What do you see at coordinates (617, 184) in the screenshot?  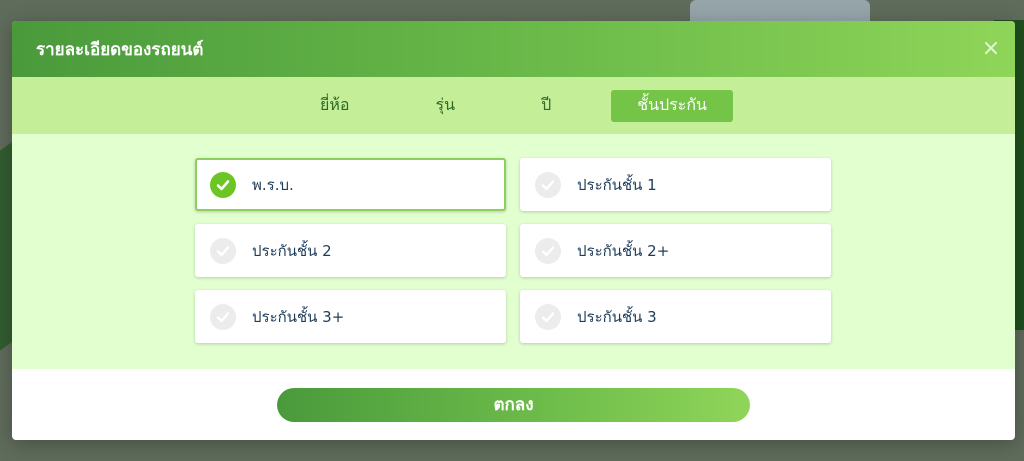 I see `option-label: ประกันชั้น 1` at bounding box center [617, 184].